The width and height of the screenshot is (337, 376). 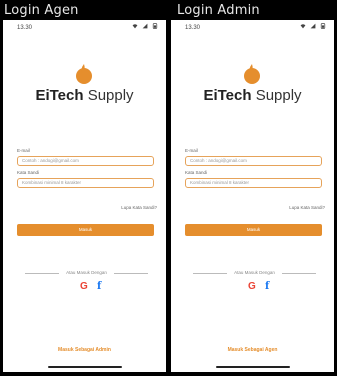 What do you see at coordinates (252, 350) in the screenshot?
I see `login-as-agent-link: Masuk Sebagai Agen` at bounding box center [252, 350].